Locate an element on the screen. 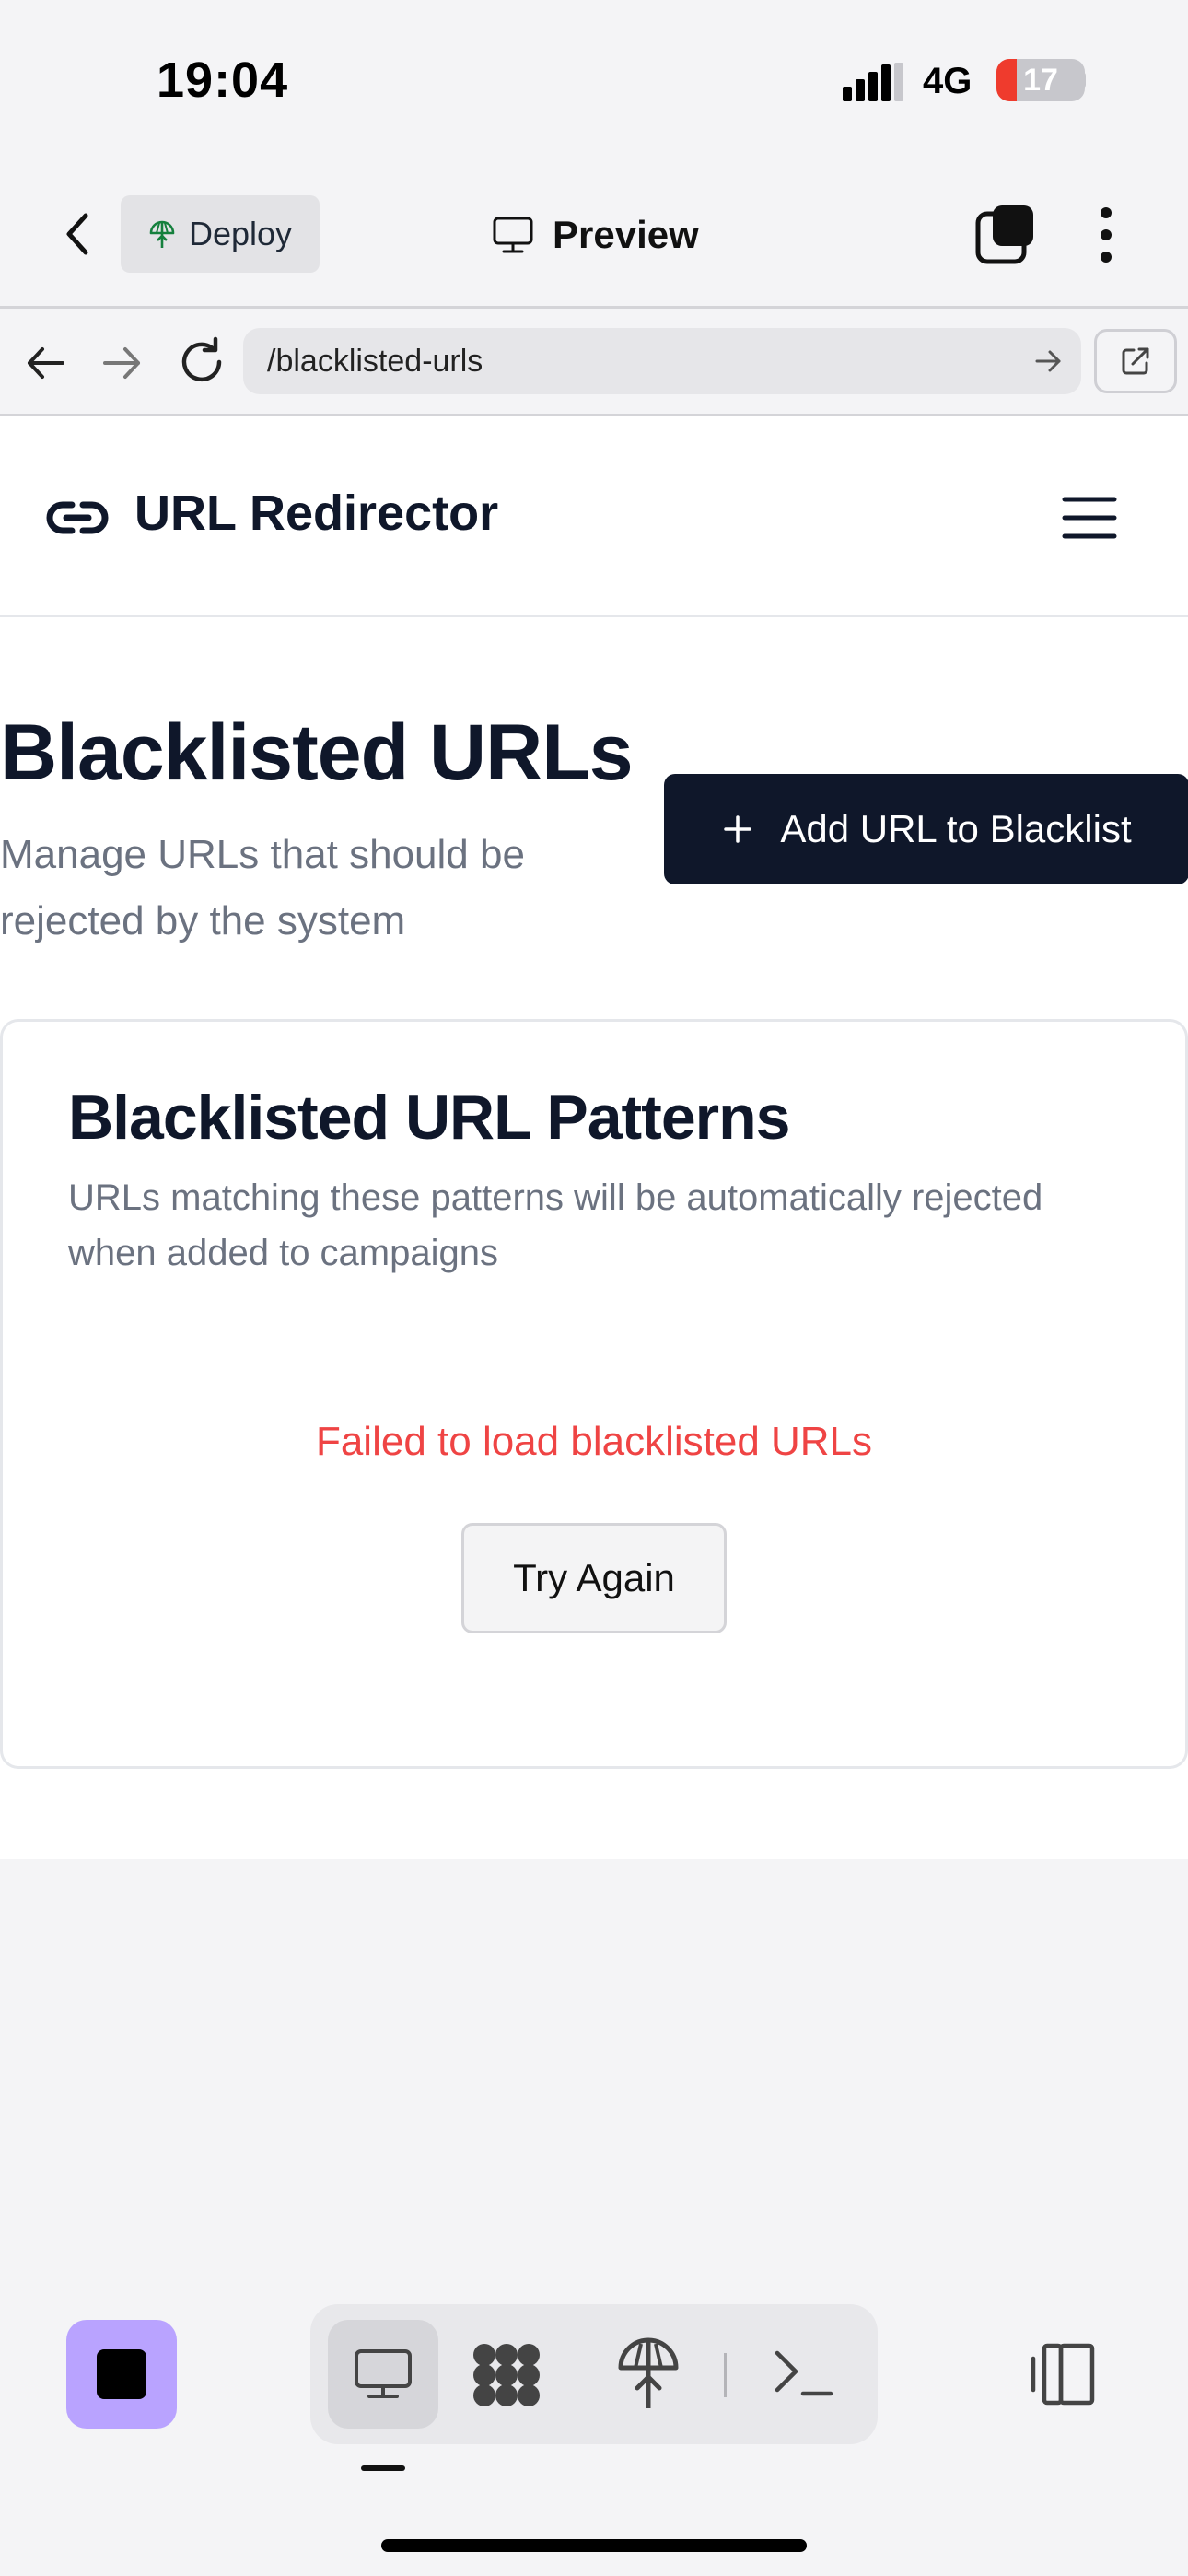  open-external-button is located at coordinates (1135, 361).